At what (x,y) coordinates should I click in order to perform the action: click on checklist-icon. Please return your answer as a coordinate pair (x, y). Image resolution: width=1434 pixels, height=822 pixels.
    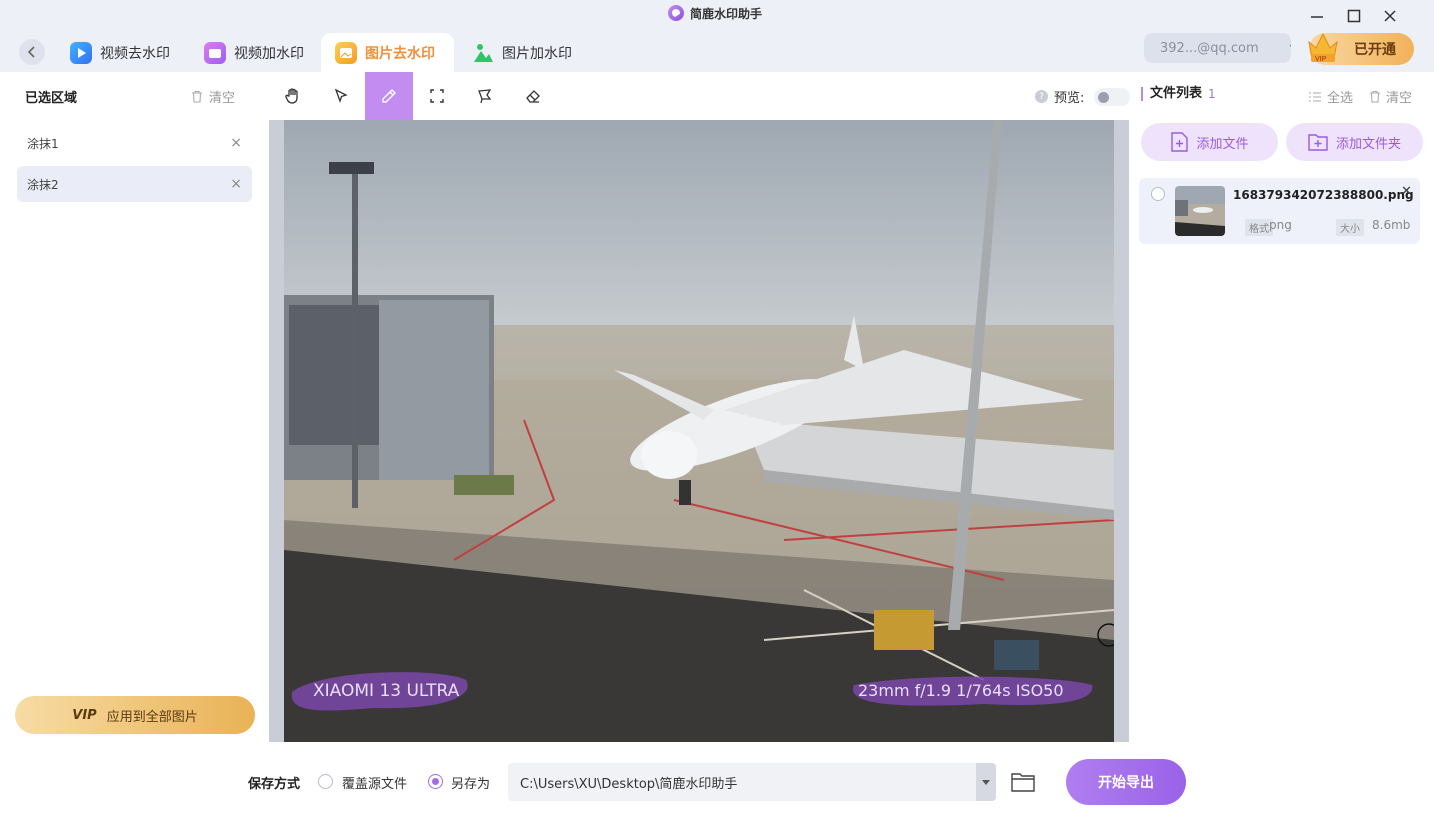
    Looking at the image, I should click on (1315, 96).